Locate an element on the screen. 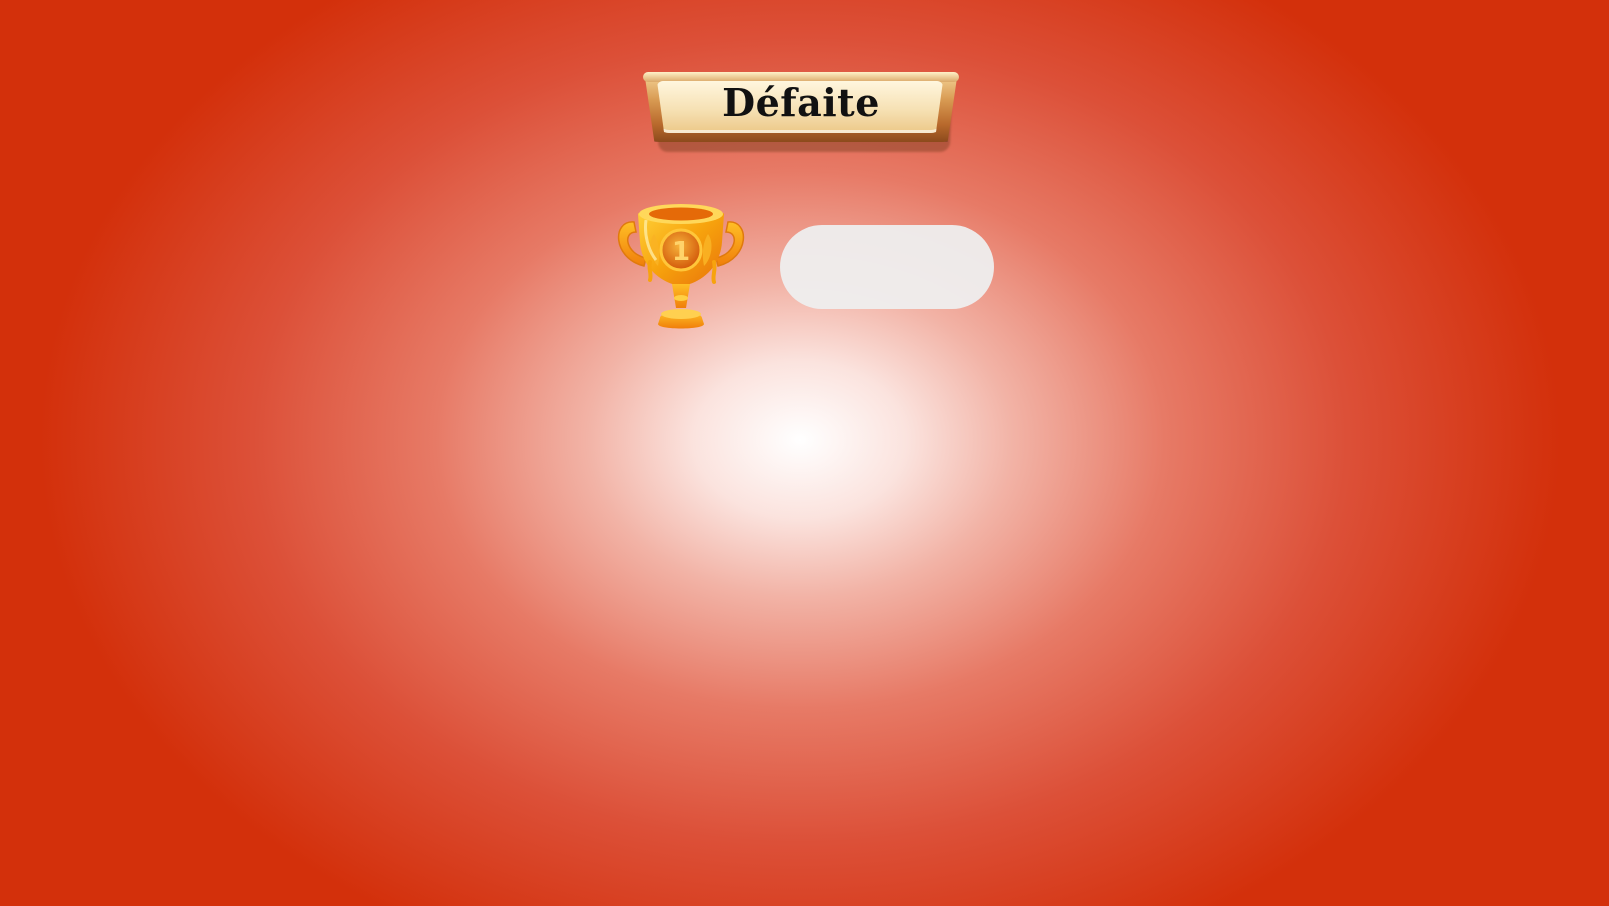  result-title-banner: Défaite is located at coordinates (801, 112).